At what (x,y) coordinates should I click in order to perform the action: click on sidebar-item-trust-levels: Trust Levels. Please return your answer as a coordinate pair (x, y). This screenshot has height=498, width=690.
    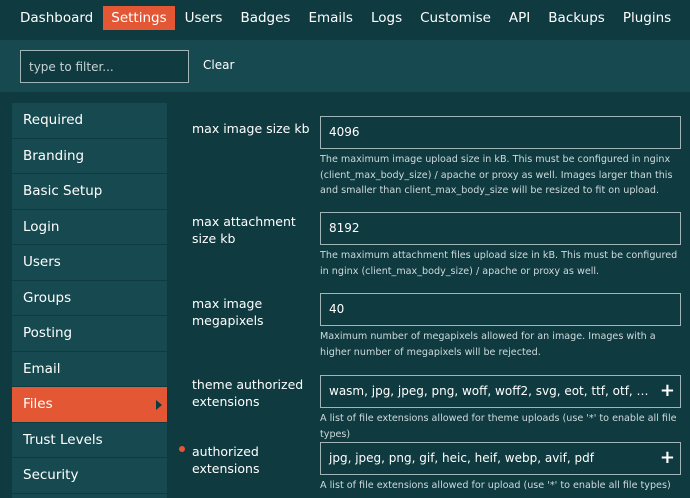
    Looking at the image, I should click on (89, 440).